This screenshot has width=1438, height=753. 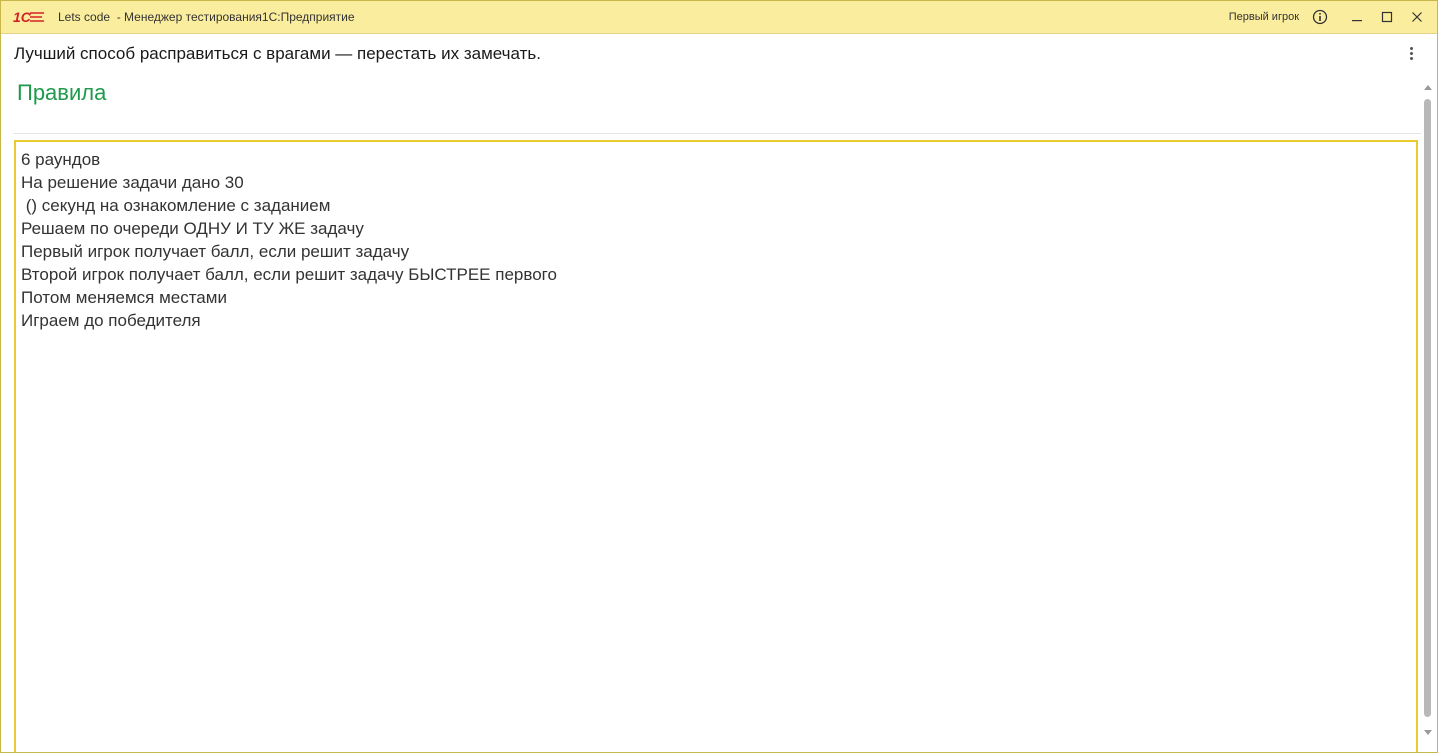 I want to click on rules-line: На решение задачи дано 30, so click(x=132, y=182).